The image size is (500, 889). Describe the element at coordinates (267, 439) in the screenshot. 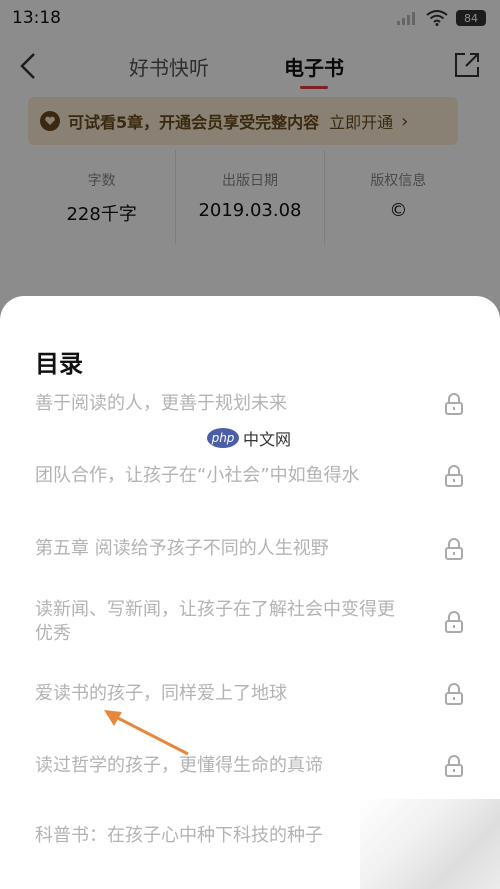

I see `watermark-text: 中文网` at that location.